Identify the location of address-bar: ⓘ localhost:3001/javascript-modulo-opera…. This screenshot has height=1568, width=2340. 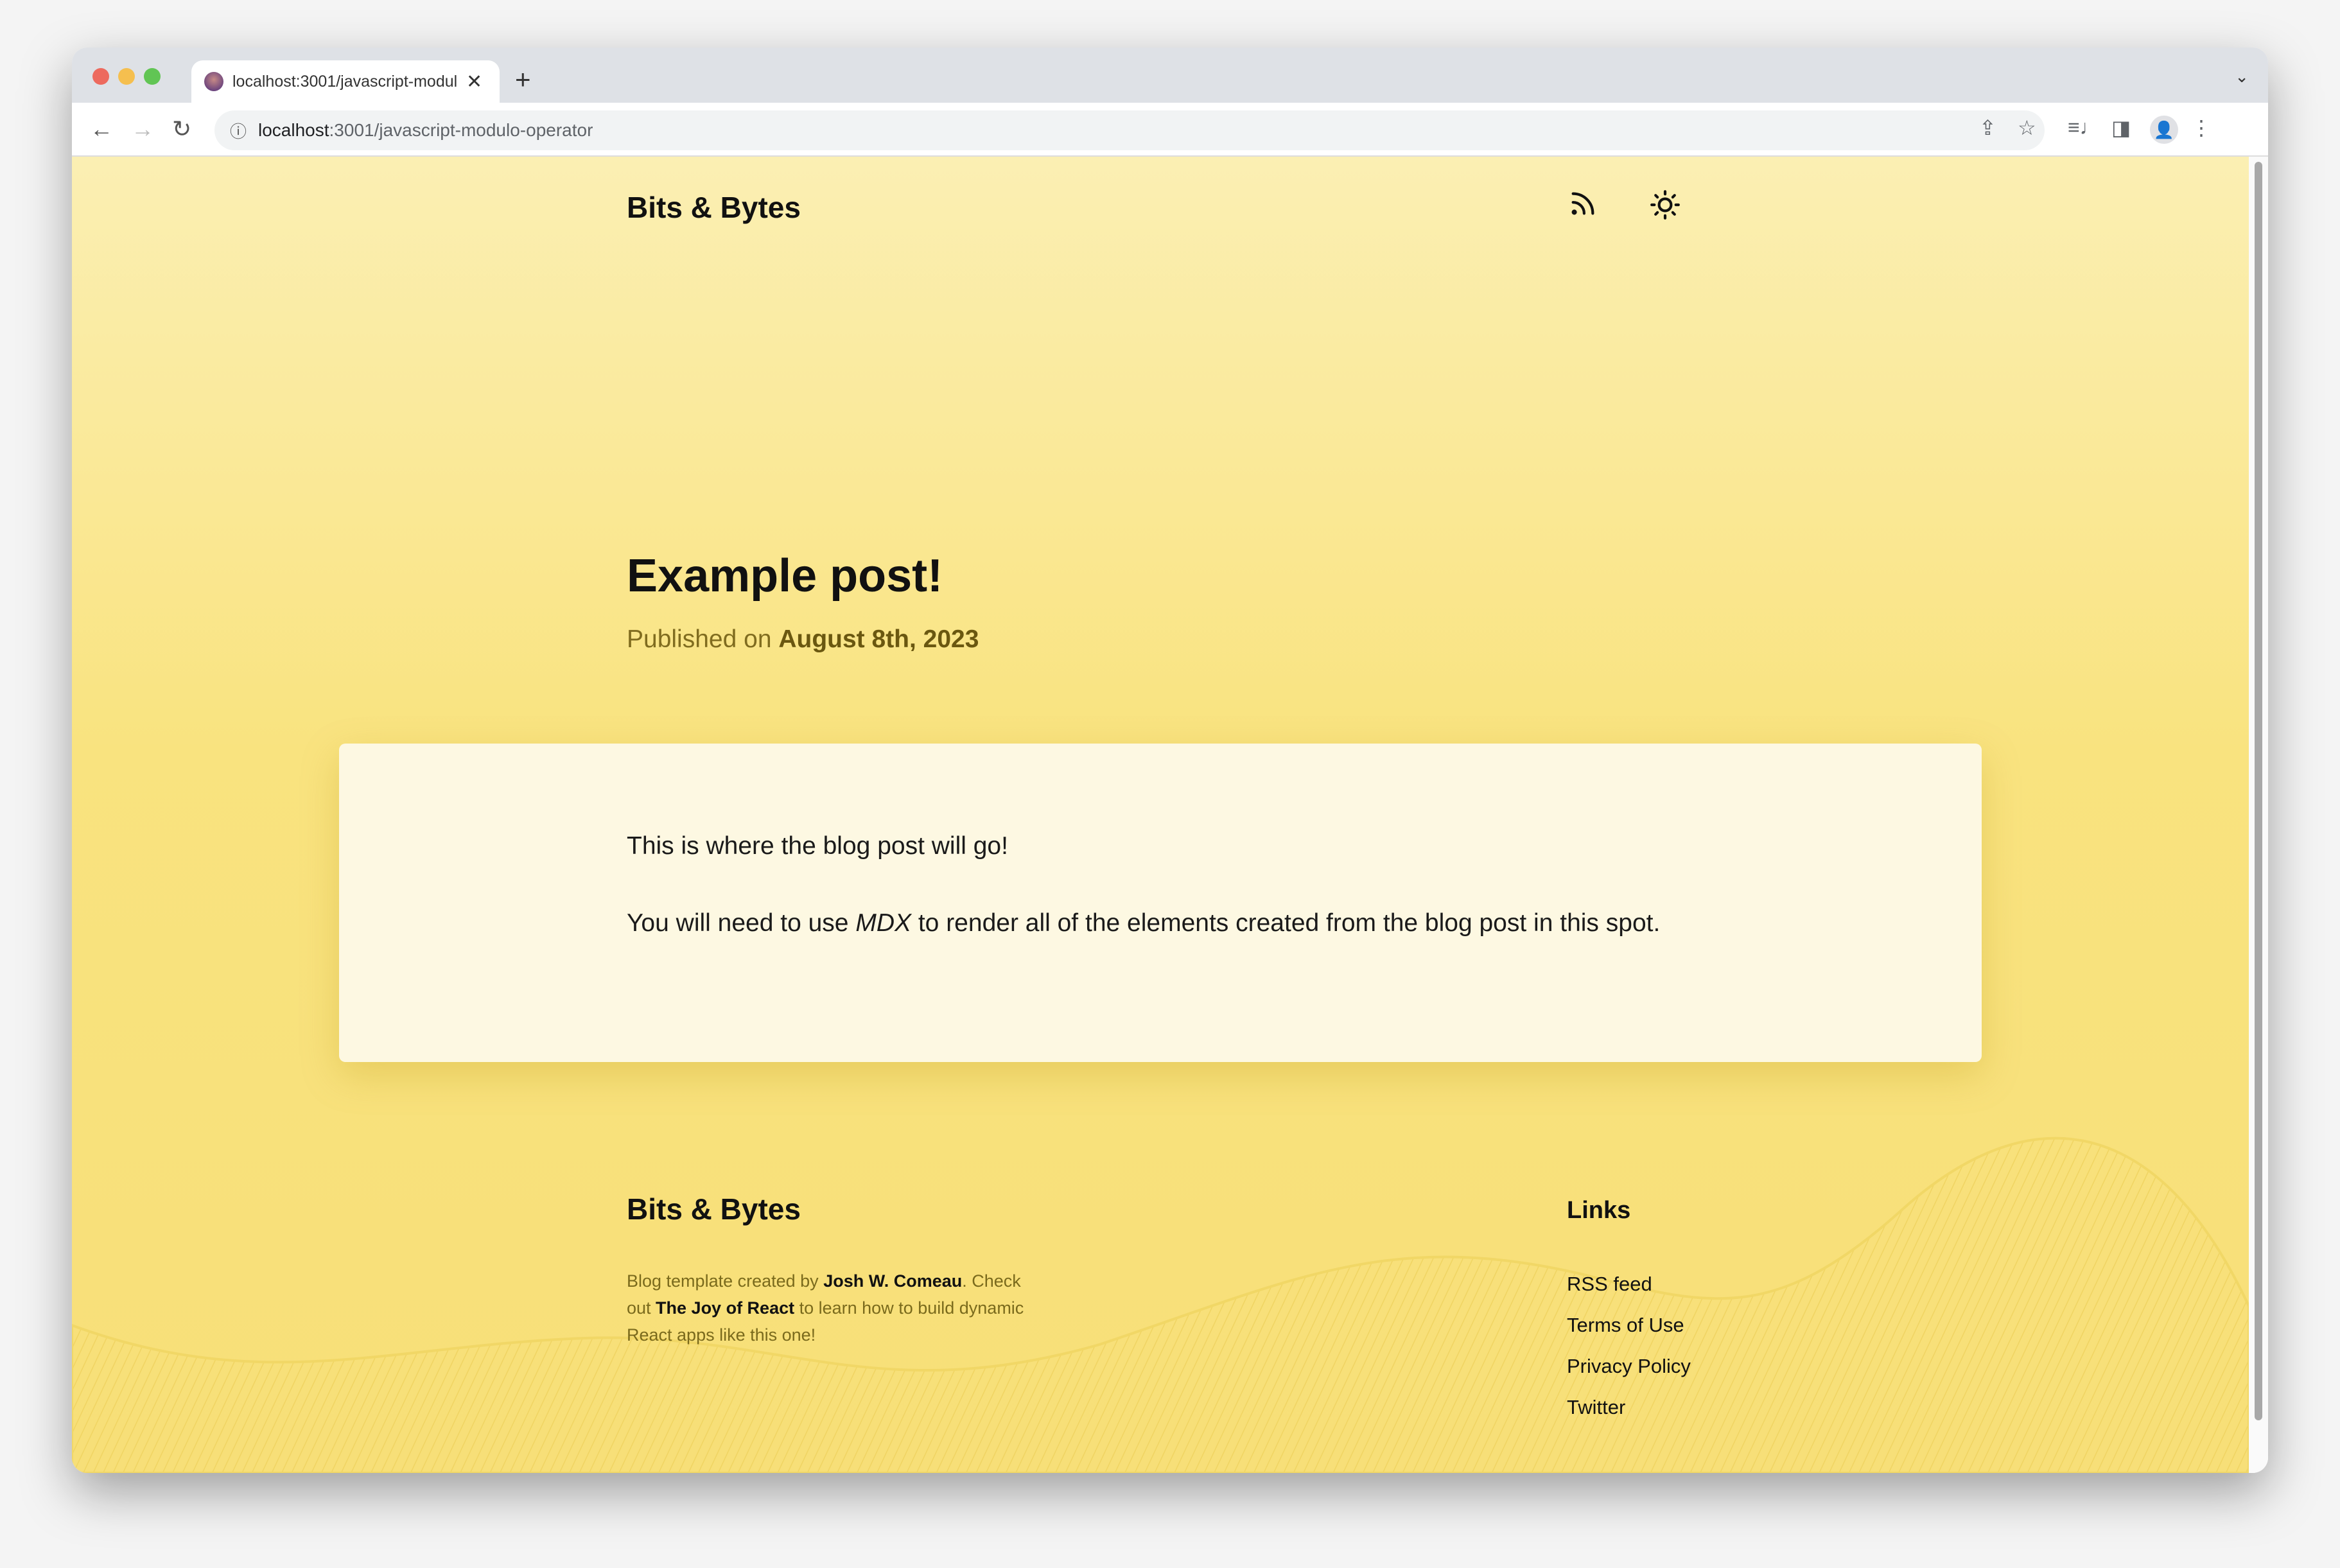
(1130, 130).